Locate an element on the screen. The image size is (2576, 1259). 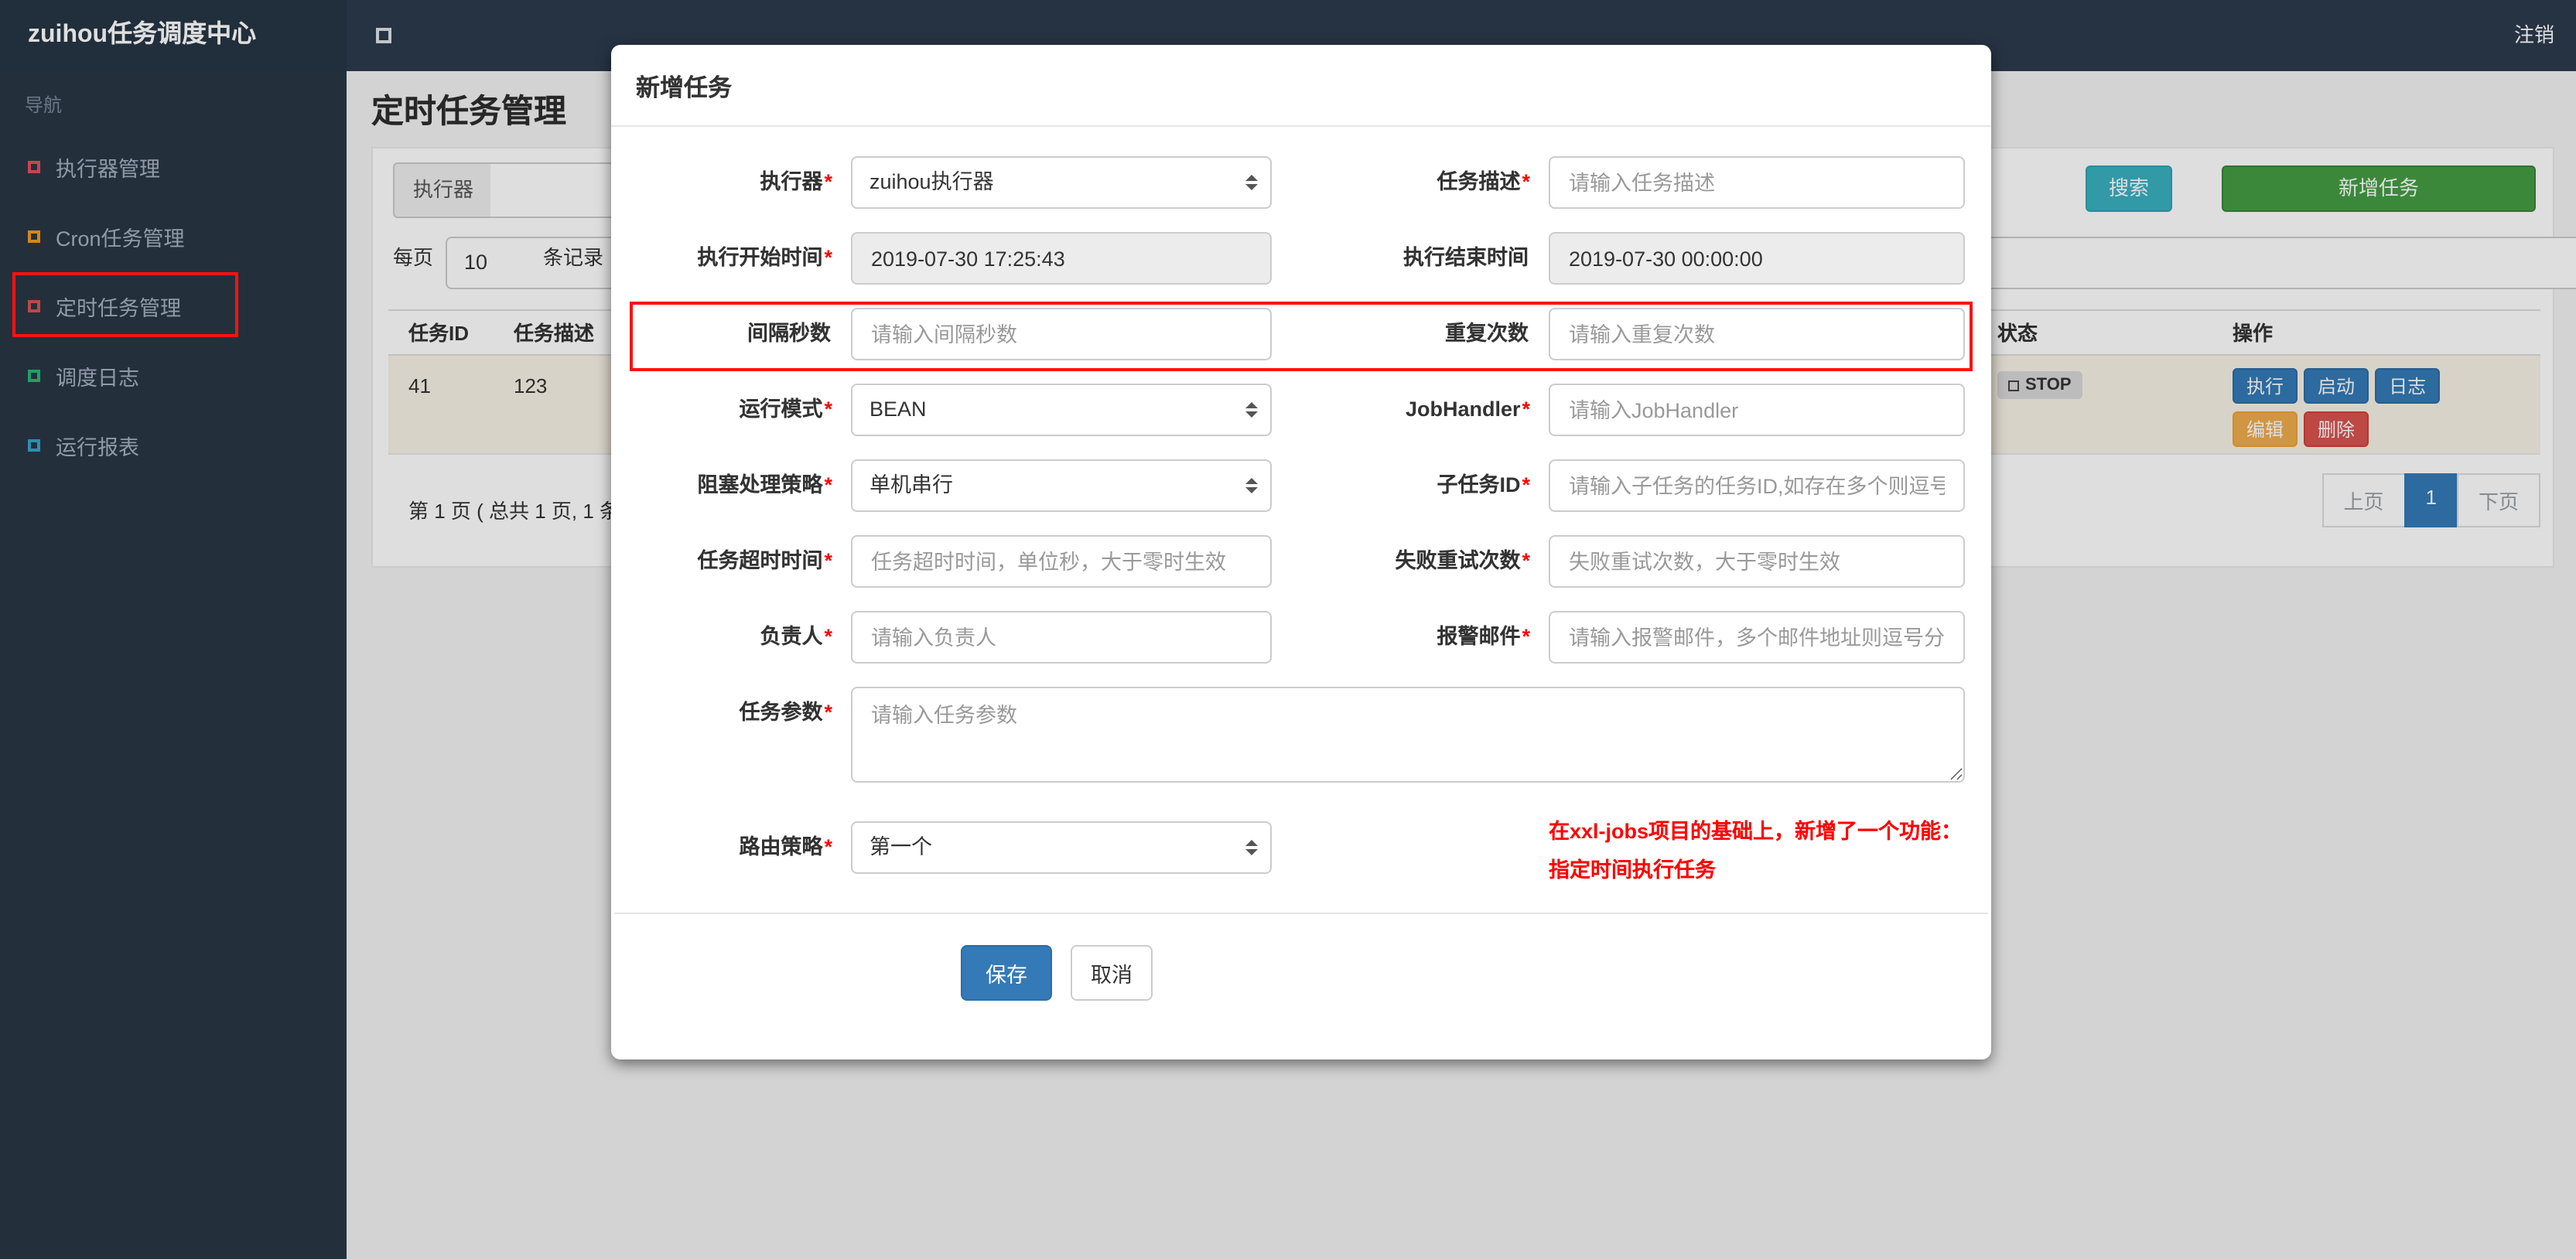
route-strategy-select-value: 第一个 is located at coordinates (900, 846).